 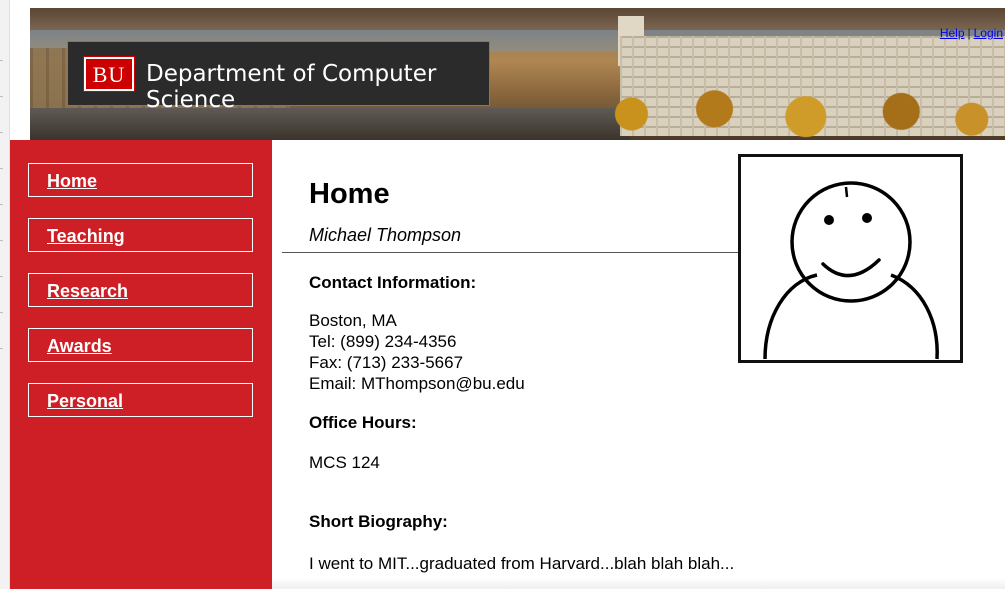 I want to click on office-hours-heading: Office Hours:, so click(x=363, y=422).